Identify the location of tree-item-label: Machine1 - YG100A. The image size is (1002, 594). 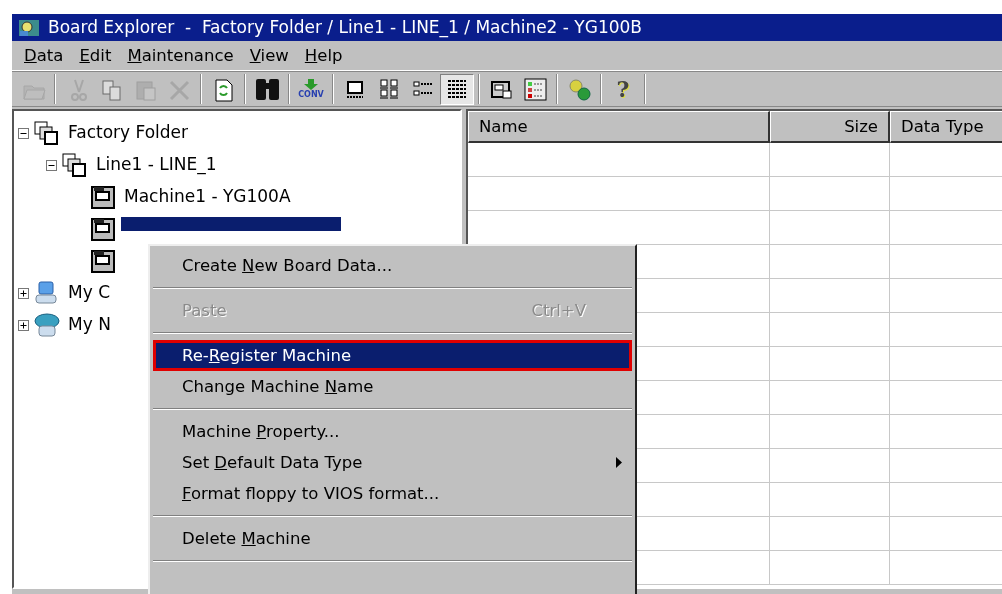
(207, 197).